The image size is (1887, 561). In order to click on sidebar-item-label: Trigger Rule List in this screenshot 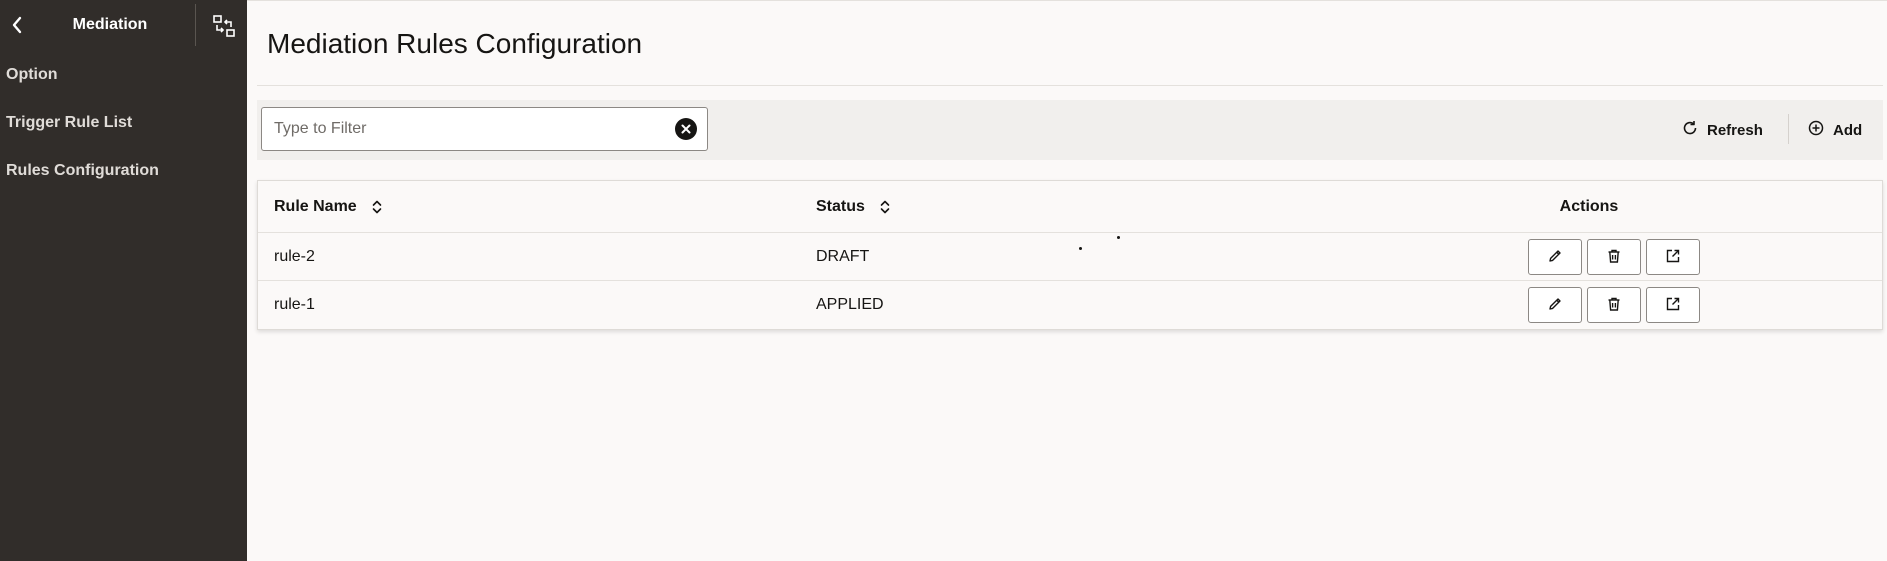, I will do `click(69, 122)`.